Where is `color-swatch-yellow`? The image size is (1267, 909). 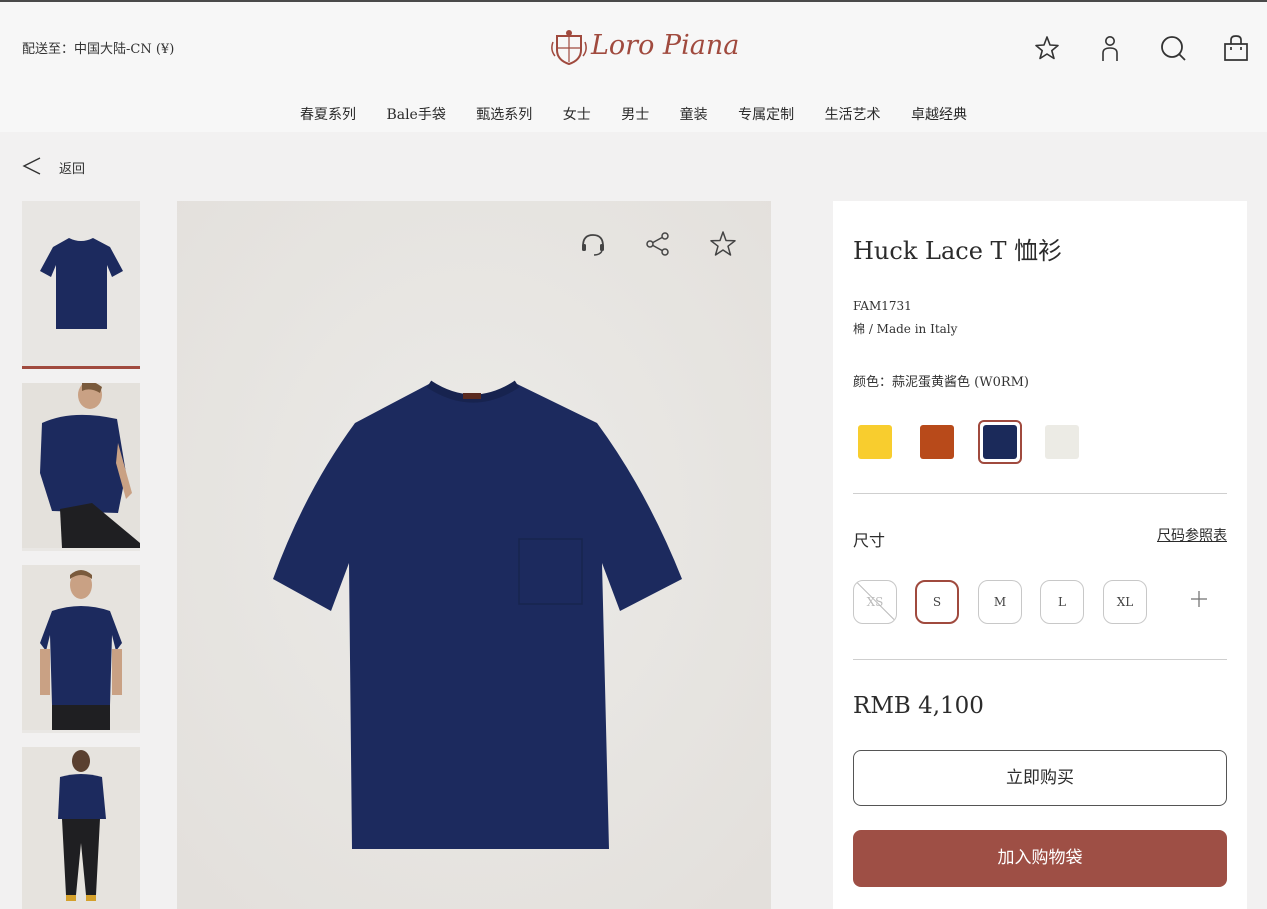 color-swatch-yellow is located at coordinates (875, 442).